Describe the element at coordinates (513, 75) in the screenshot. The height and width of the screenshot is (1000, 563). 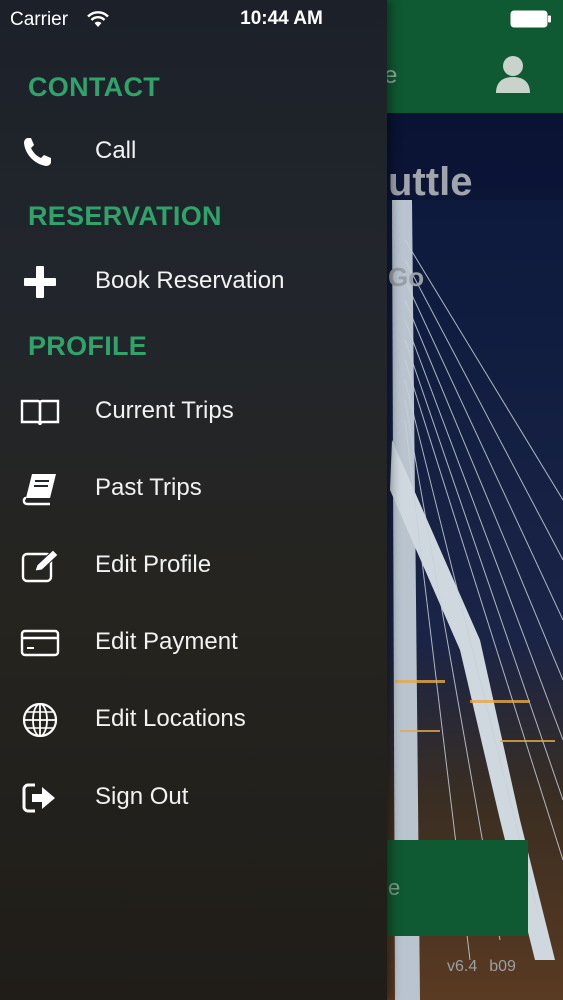
I see `user-profile-icon` at that location.